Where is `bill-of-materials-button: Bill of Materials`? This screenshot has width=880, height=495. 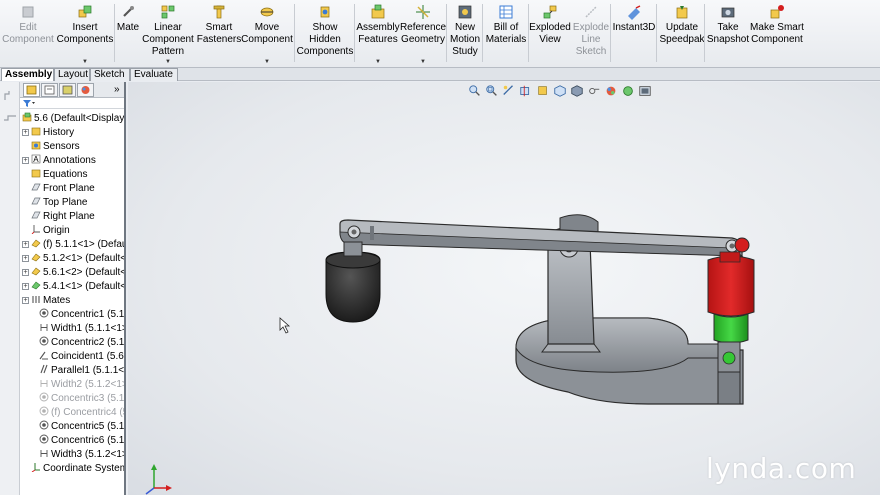 bill-of-materials-button: Bill of Materials is located at coordinates (506, 34).